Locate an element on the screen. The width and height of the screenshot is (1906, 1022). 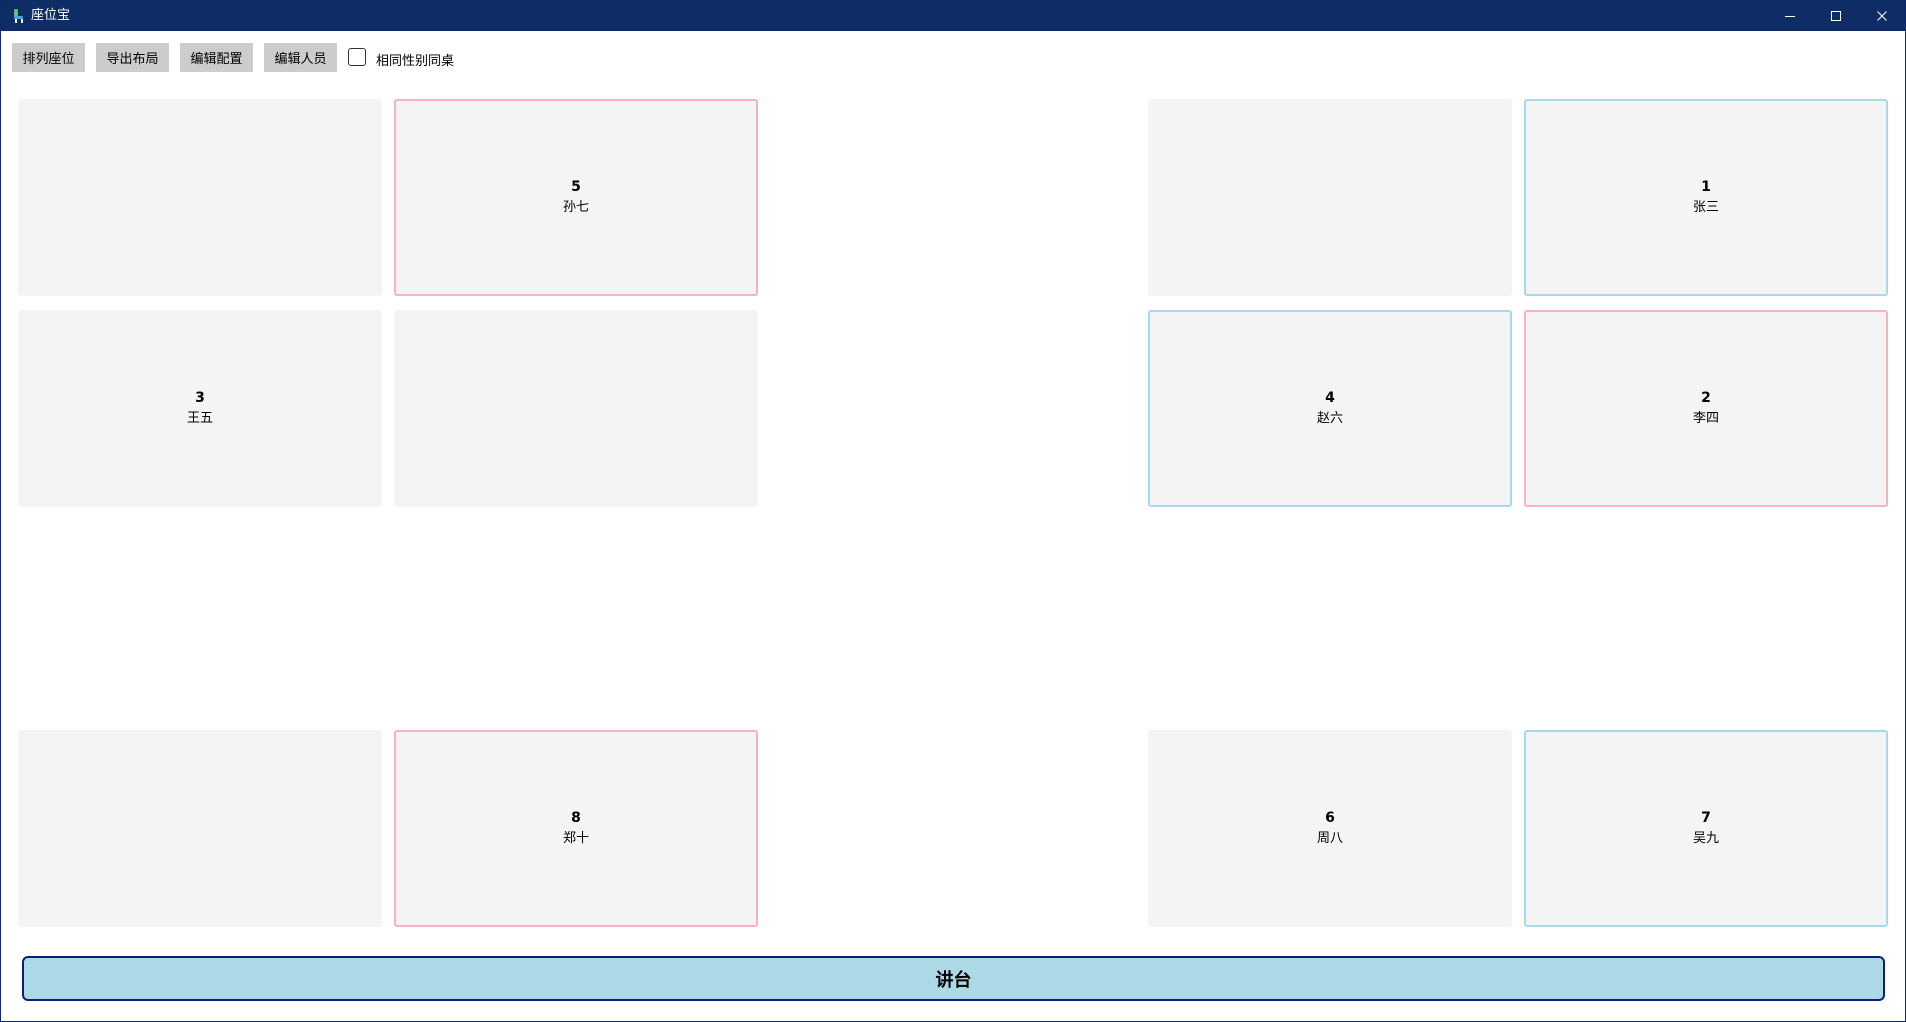
seat-number: 6 is located at coordinates (1330, 818).